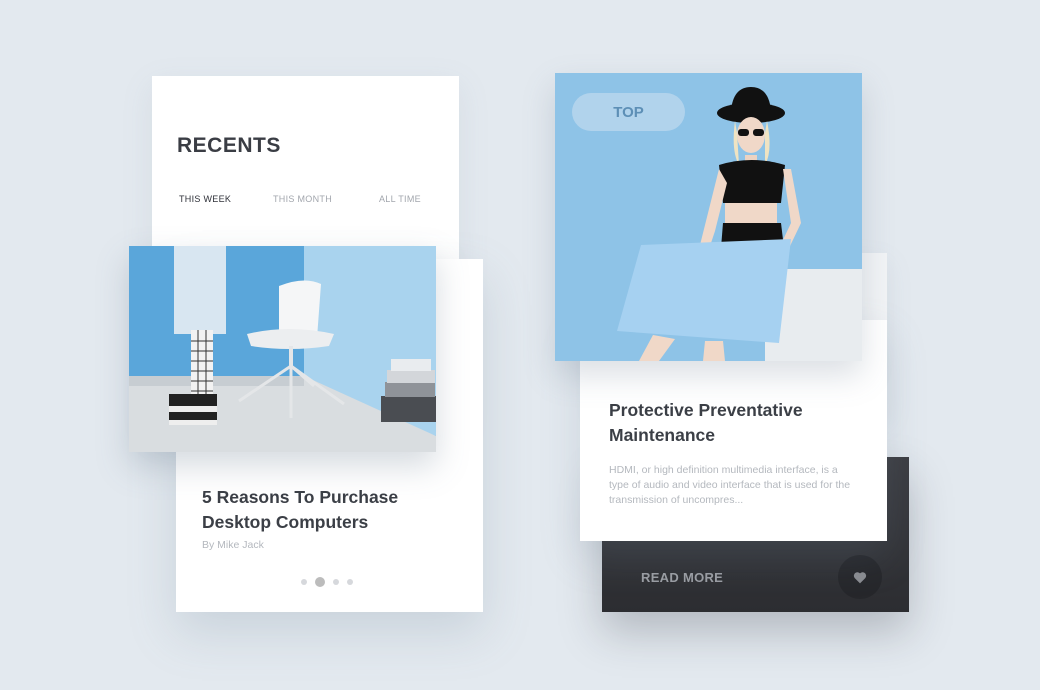 The image size is (1040, 690). Describe the element at coordinates (400, 199) in the screenshot. I see `tab-all-time: ALL TIME` at that location.